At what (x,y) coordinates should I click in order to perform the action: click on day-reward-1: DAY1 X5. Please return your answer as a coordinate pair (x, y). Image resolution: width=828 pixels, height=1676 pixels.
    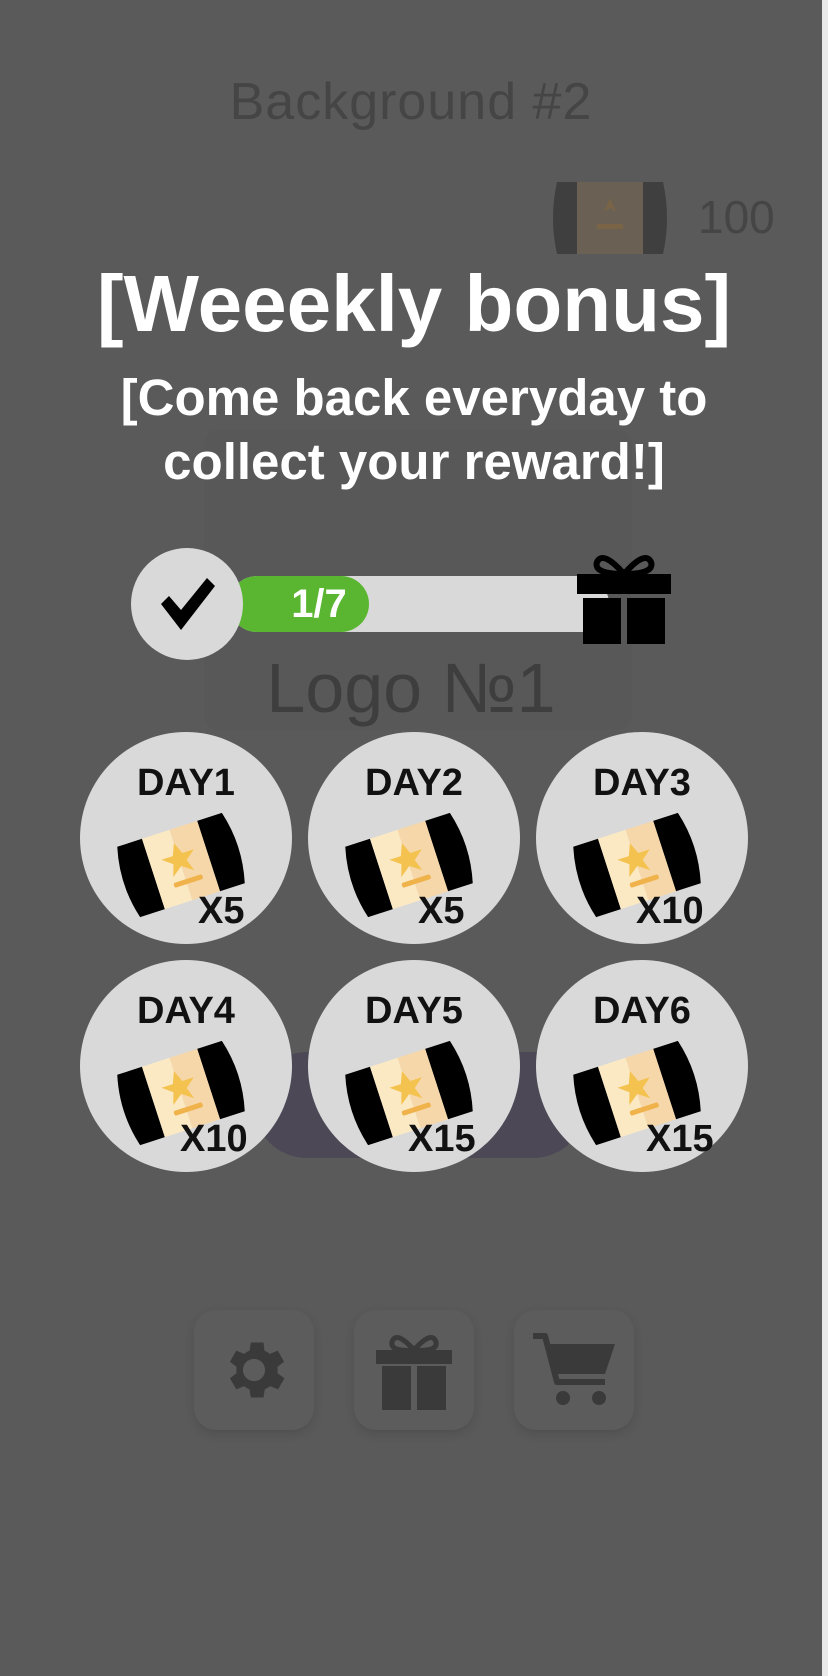
    Looking at the image, I should click on (186, 838).